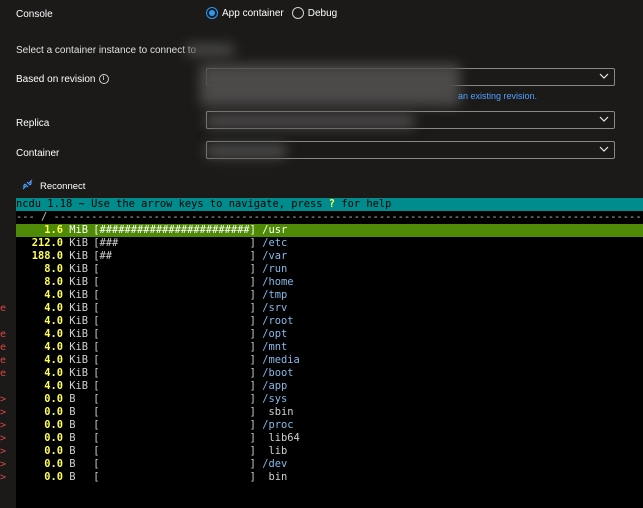 Image resolution: width=643 pixels, height=508 pixels. I want to click on ncdu-row: 8.0 KiB [ ] /run, so click(329, 269).